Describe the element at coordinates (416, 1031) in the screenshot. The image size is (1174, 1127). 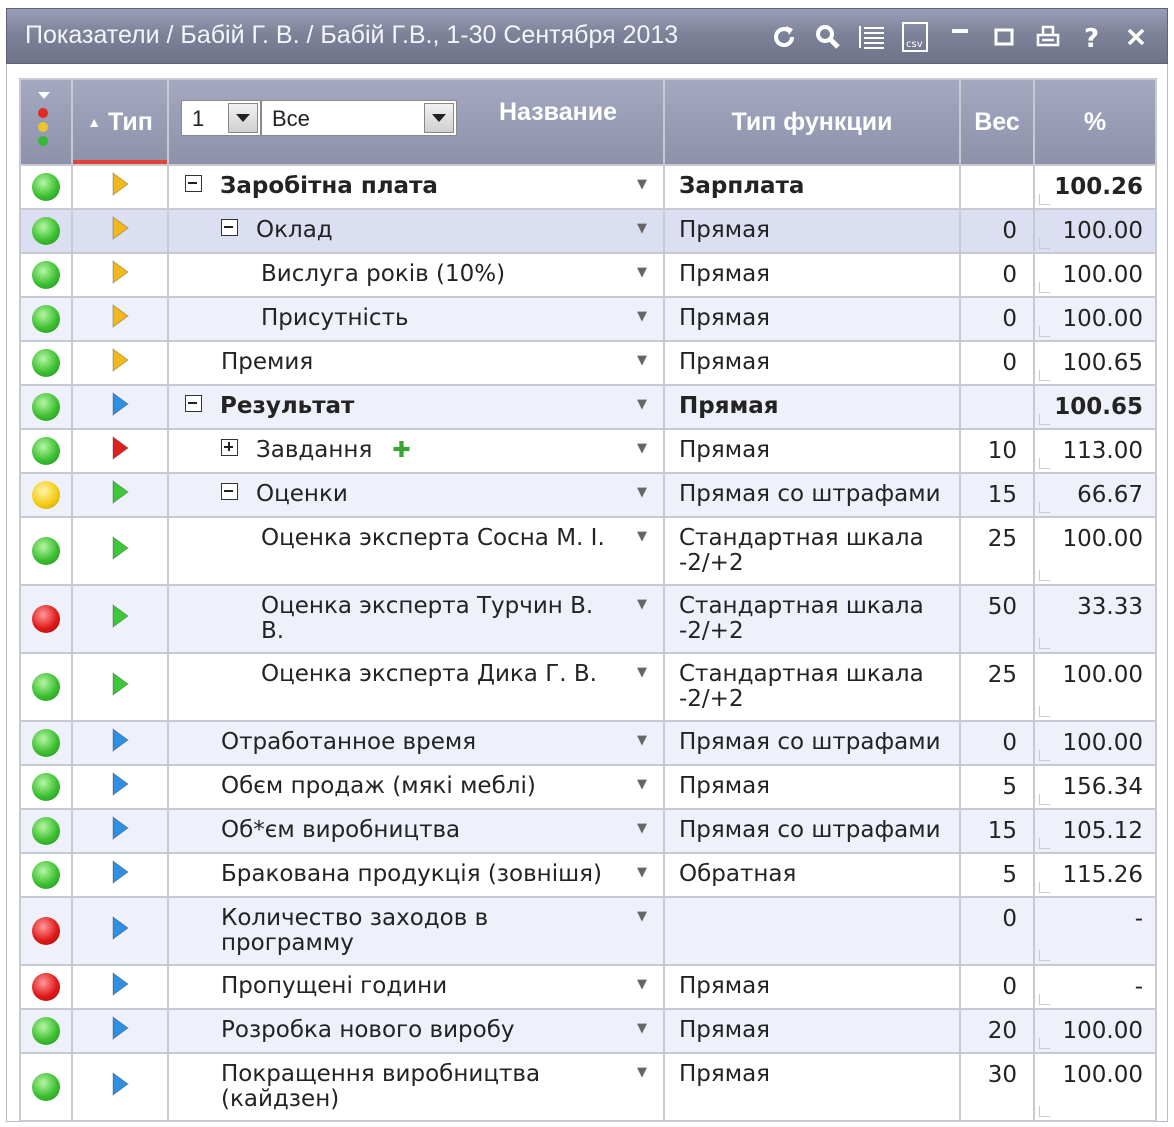
I see `name-cell: Розробка нового виробу ▼` at that location.